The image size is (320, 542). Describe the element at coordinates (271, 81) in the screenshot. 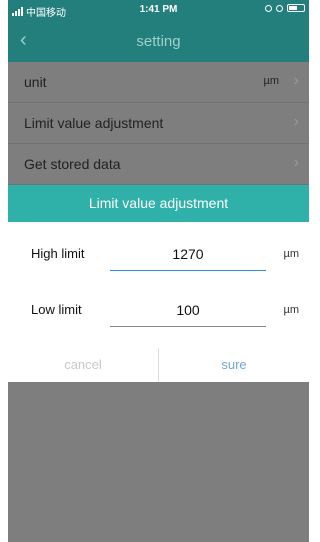

I see `setting-value: µm` at that location.